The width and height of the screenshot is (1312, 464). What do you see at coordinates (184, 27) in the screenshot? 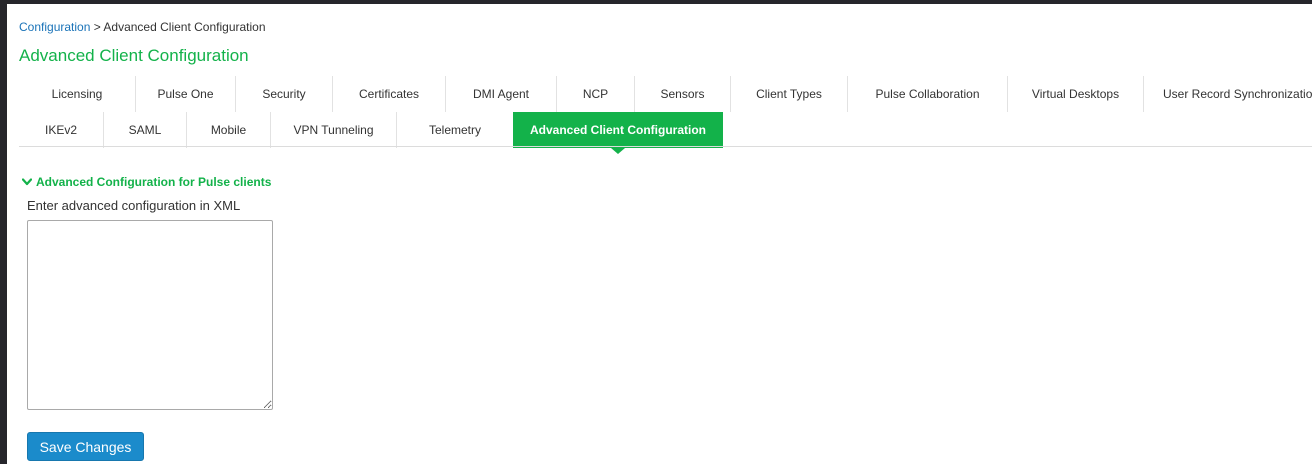
I see `breadcrumb-current: Advanced Client Configuration` at bounding box center [184, 27].